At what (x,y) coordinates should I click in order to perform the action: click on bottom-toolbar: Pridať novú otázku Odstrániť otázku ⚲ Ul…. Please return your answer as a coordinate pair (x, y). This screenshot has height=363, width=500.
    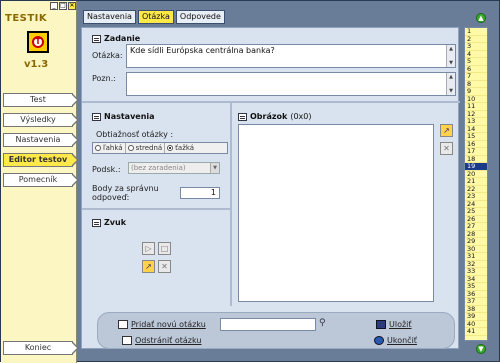
    Looking at the image, I should click on (276, 330).